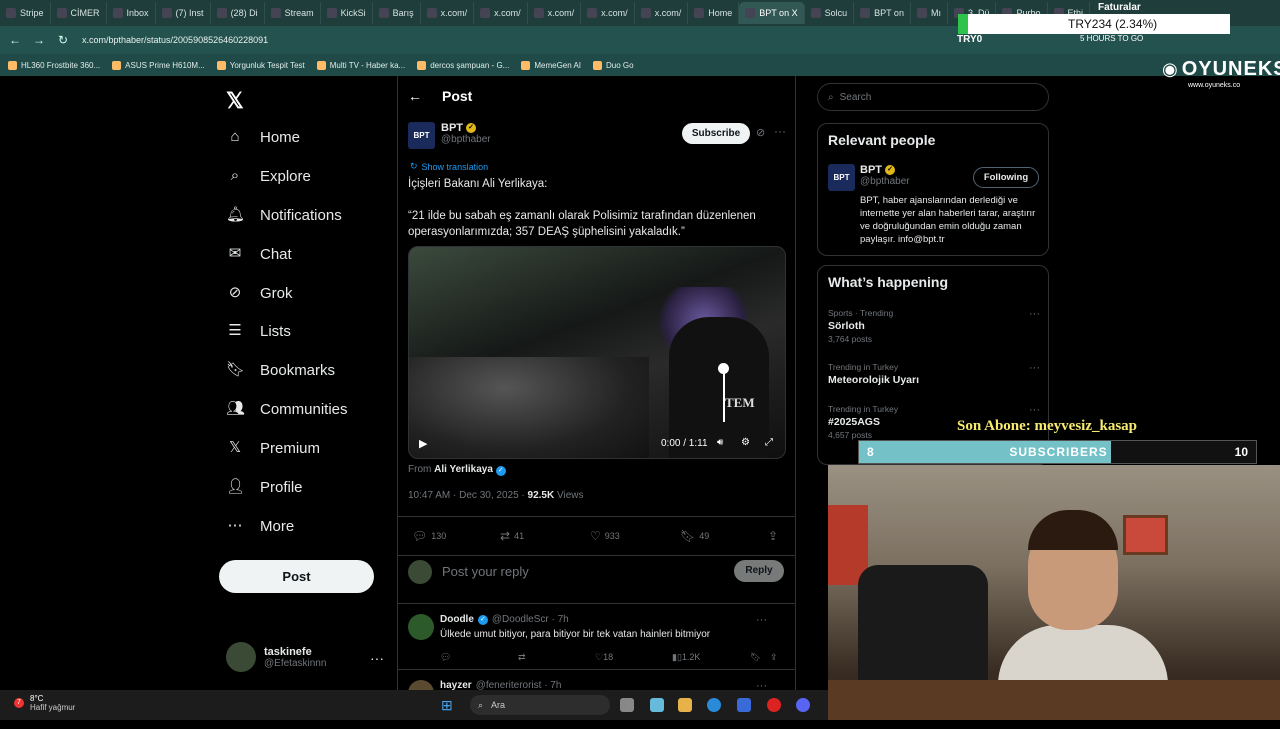 The image size is (1280, 729). What do you see at coordinates (803, 705) in the screenshot?
I see `discord-icon` at bounding box center [803, 705].